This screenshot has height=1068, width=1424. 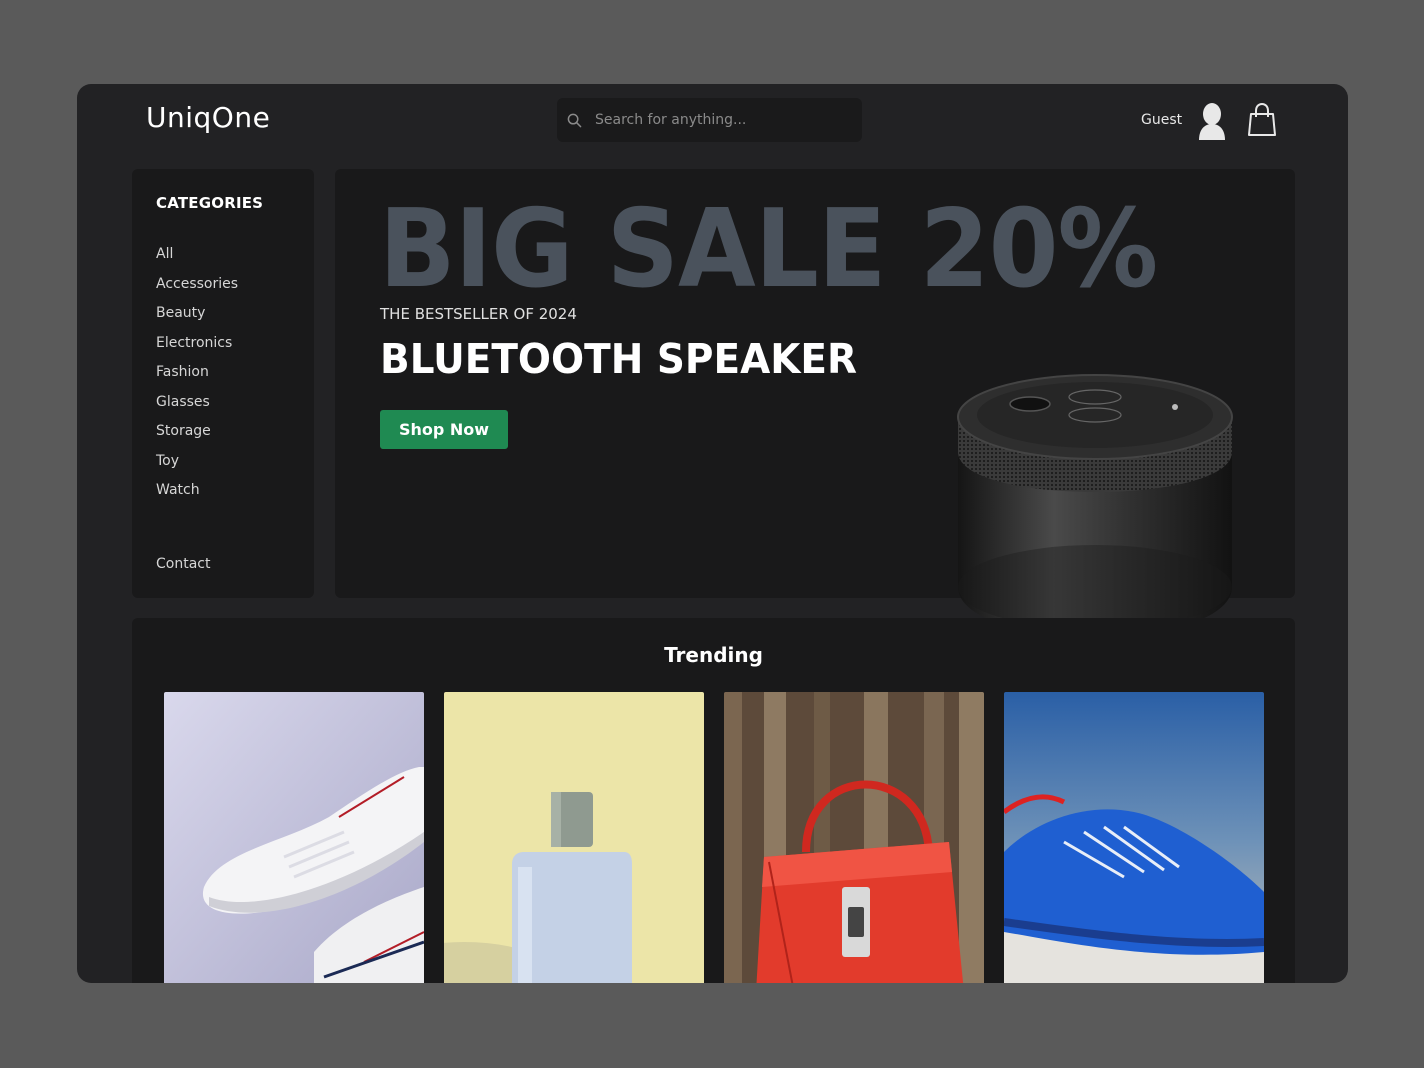 I want to click on white-sneakers-image, so click(x=294, y=837).